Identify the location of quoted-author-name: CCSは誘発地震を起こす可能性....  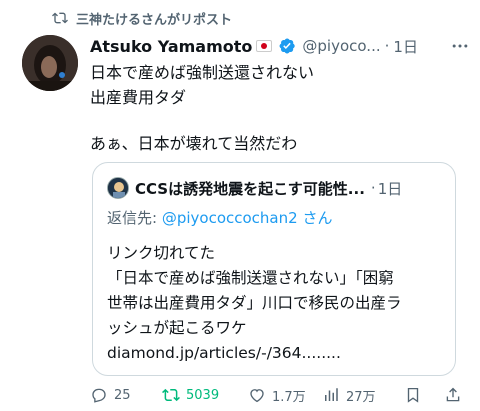
(250, 188).